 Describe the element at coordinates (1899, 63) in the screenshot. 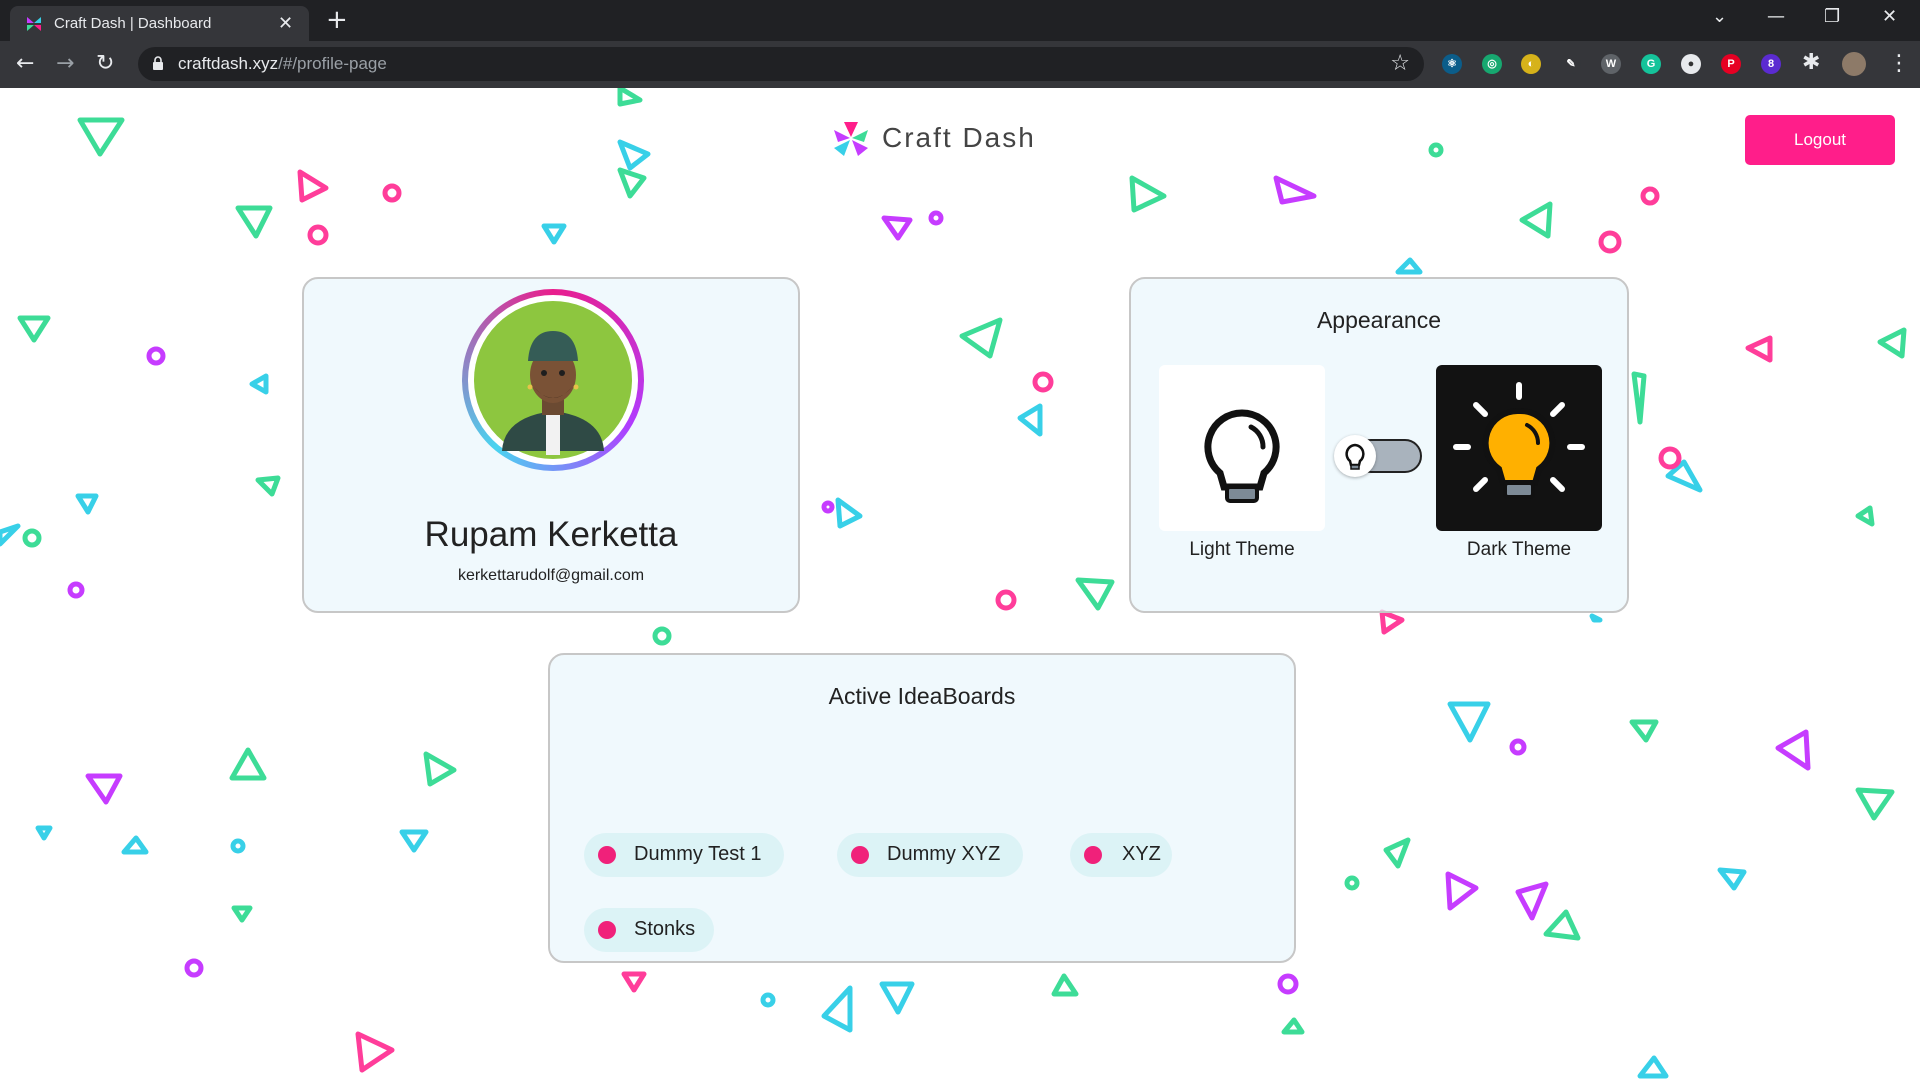

I see `browser-menu-icon: ⋮` at that location.